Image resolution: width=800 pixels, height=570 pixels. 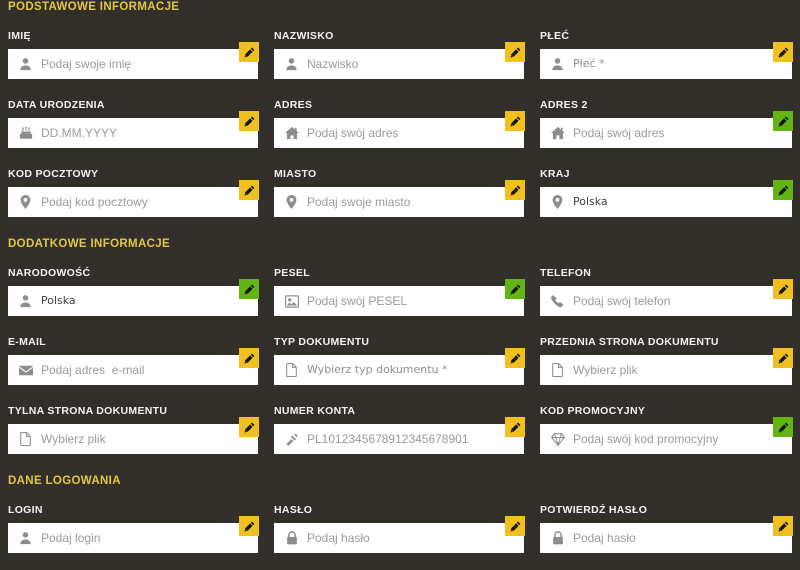 What do you see at coordinates (359, 202) in the screenshot?
I see `input-placeholder: Podaj swoje miasto` at bounding box center [359, 202].